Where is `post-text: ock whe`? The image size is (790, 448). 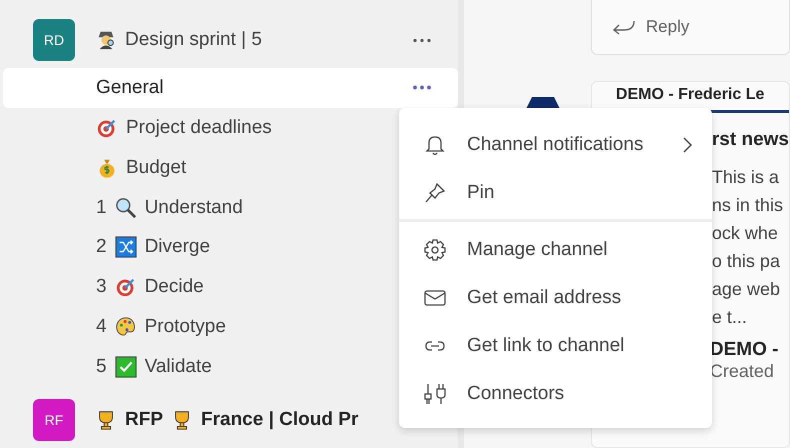 post-text: ock whe is located at coordinates (745, 233).